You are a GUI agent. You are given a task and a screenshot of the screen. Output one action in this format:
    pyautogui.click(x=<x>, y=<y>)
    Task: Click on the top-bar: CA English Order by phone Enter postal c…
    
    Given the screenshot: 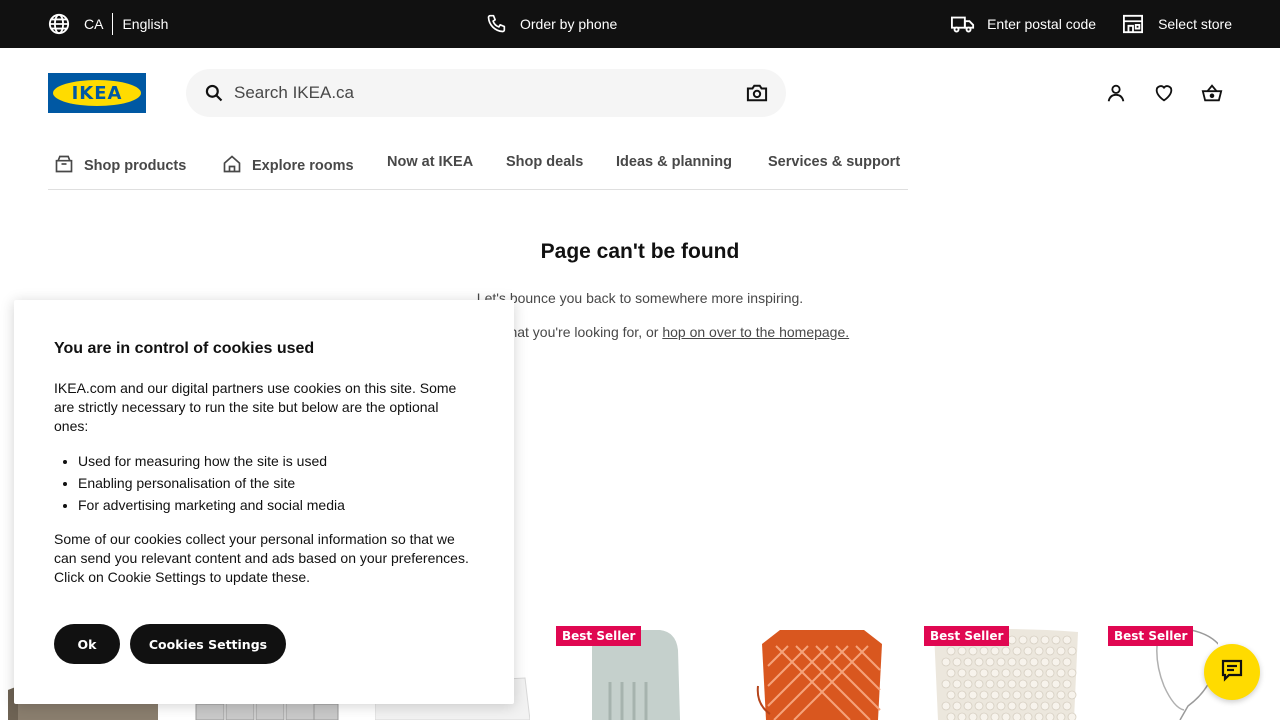 What is the action you would take?
    pyautogui.click(x=640, y=24)
    